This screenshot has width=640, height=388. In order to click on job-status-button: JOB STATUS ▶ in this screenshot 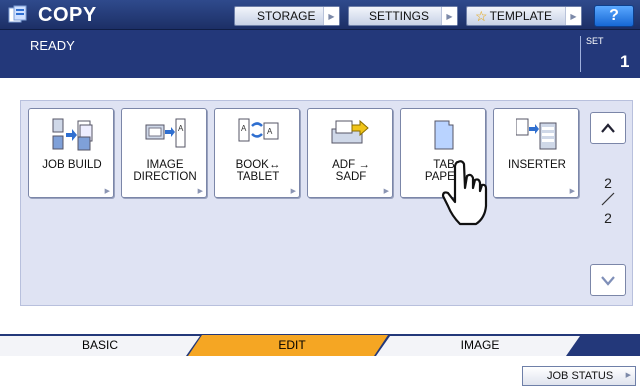, I will do `click(579, 376)`.